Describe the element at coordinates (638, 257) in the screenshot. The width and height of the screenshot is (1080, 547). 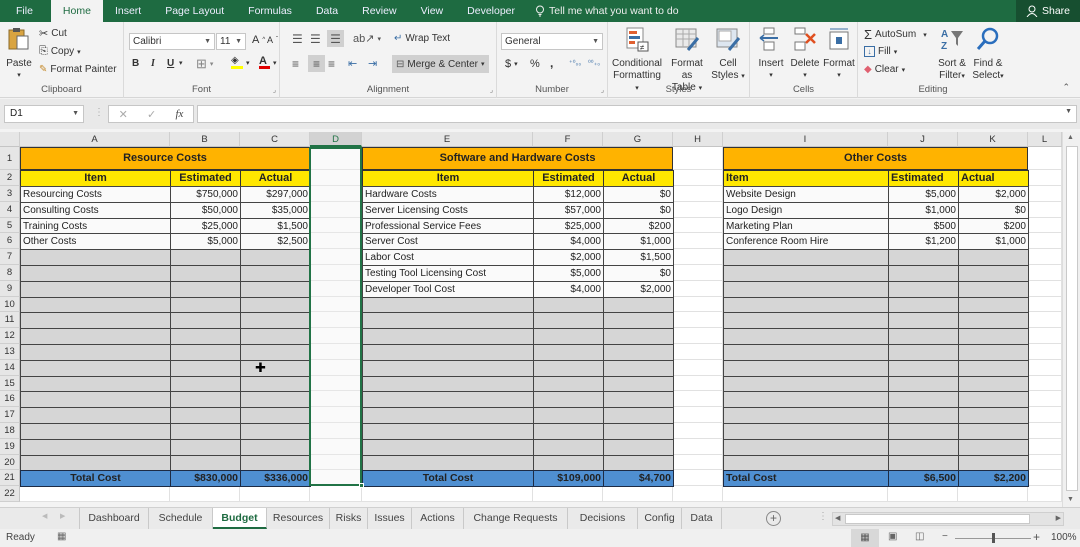
I see `software-hardware-cell-actual: $1,500` at that location.